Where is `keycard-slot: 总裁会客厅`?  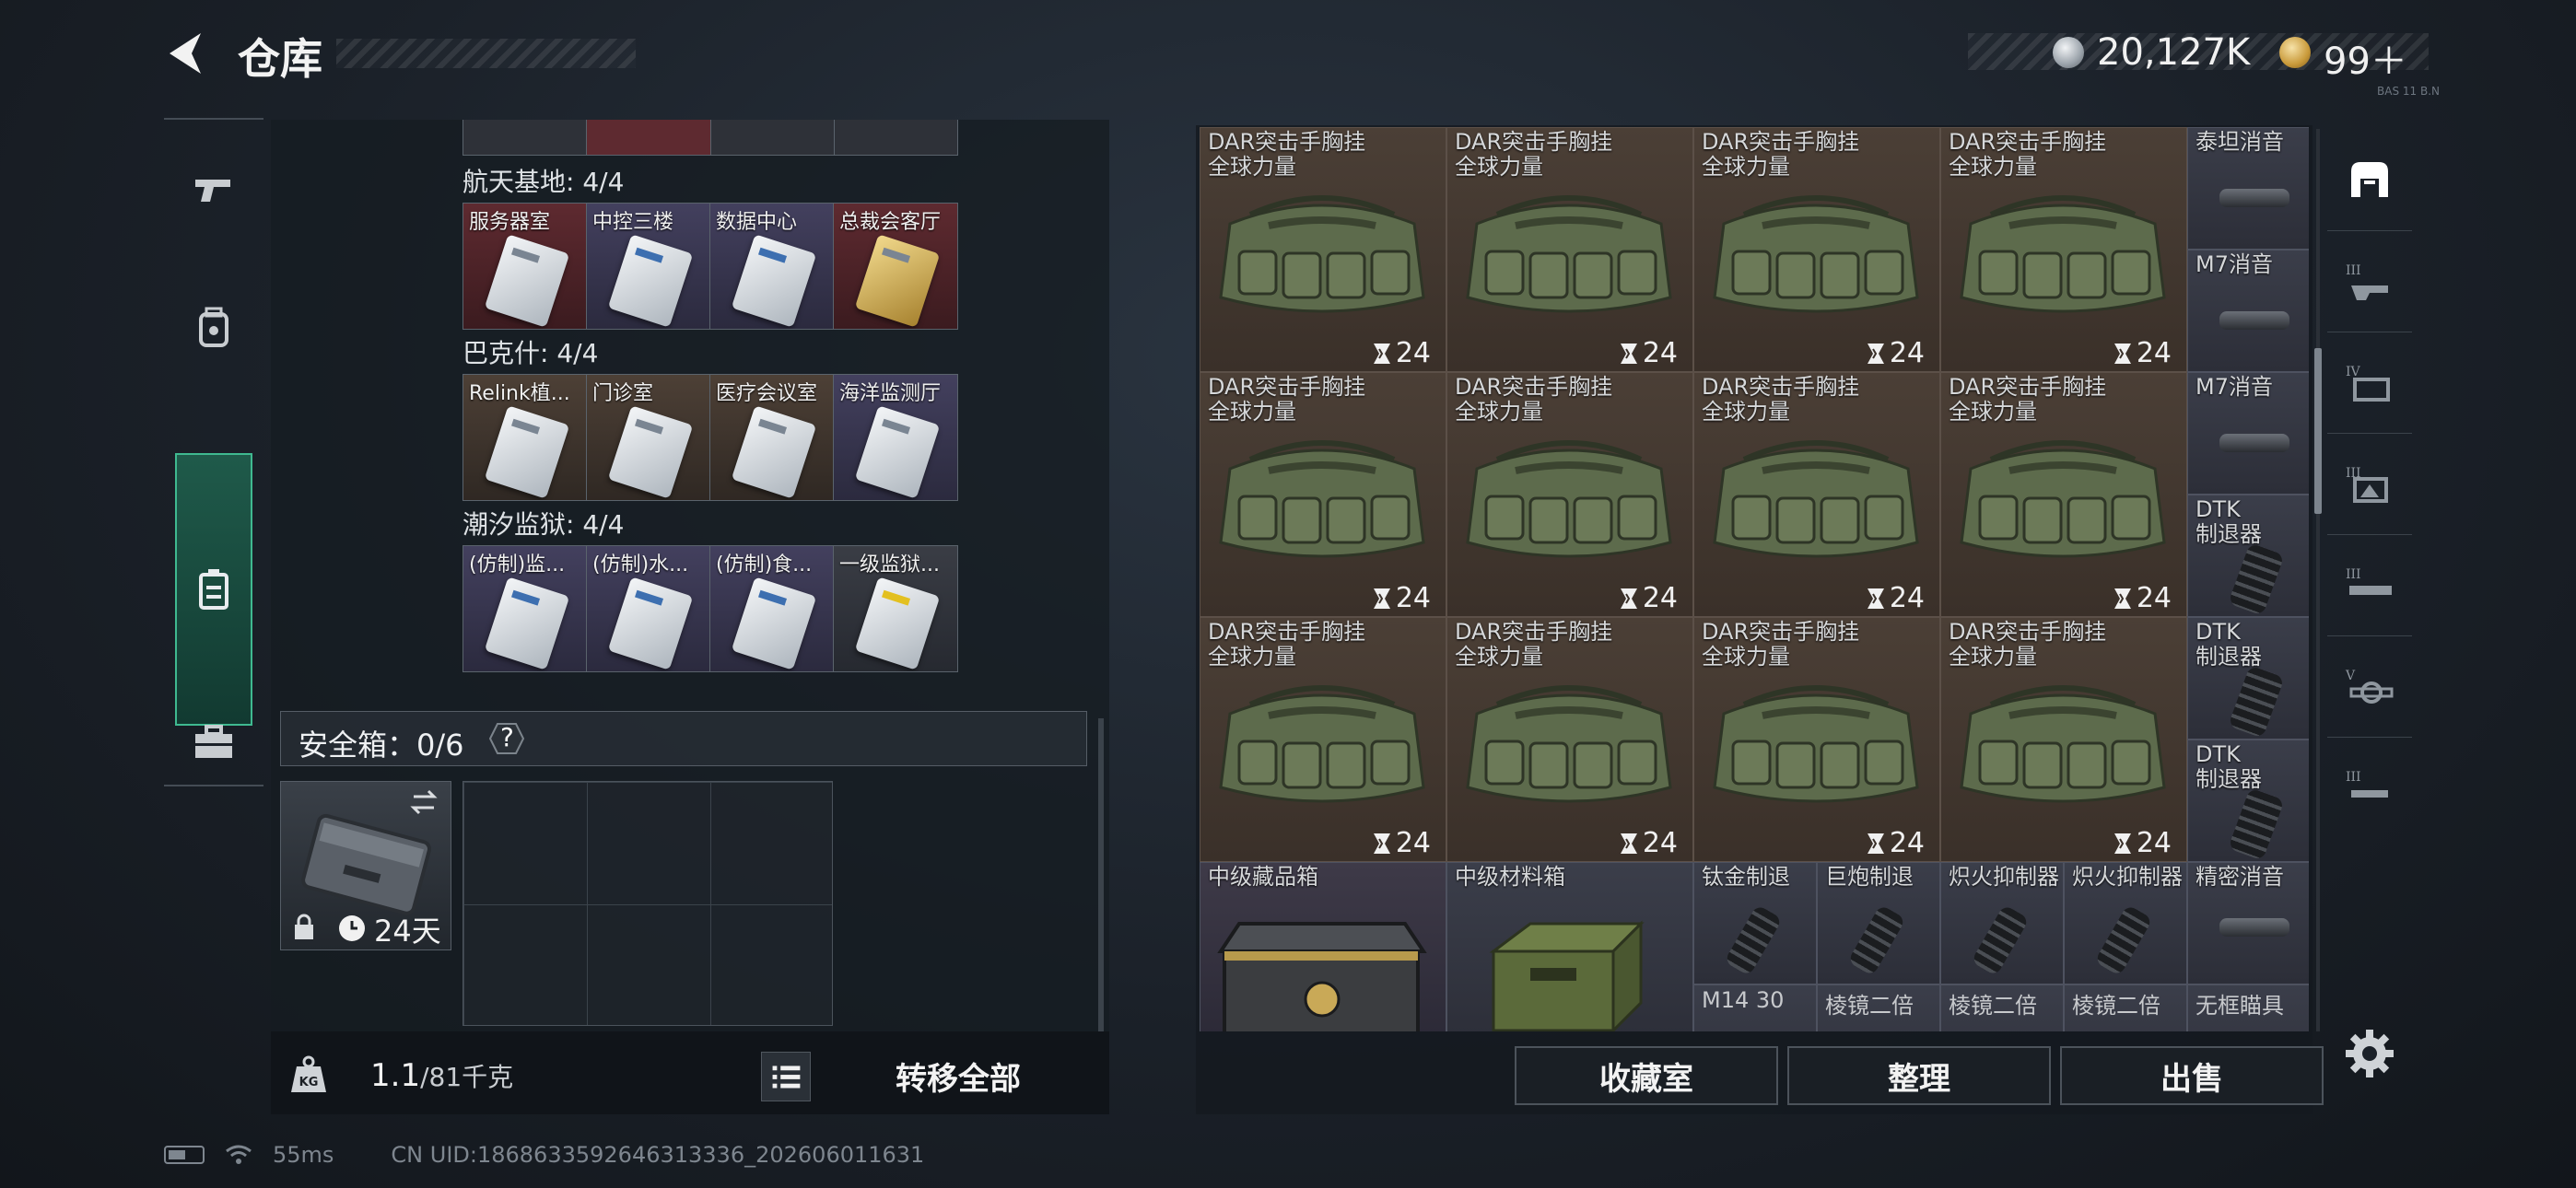
keycard-slot: 总裁会客厅 is located at coordinates (895, 266).